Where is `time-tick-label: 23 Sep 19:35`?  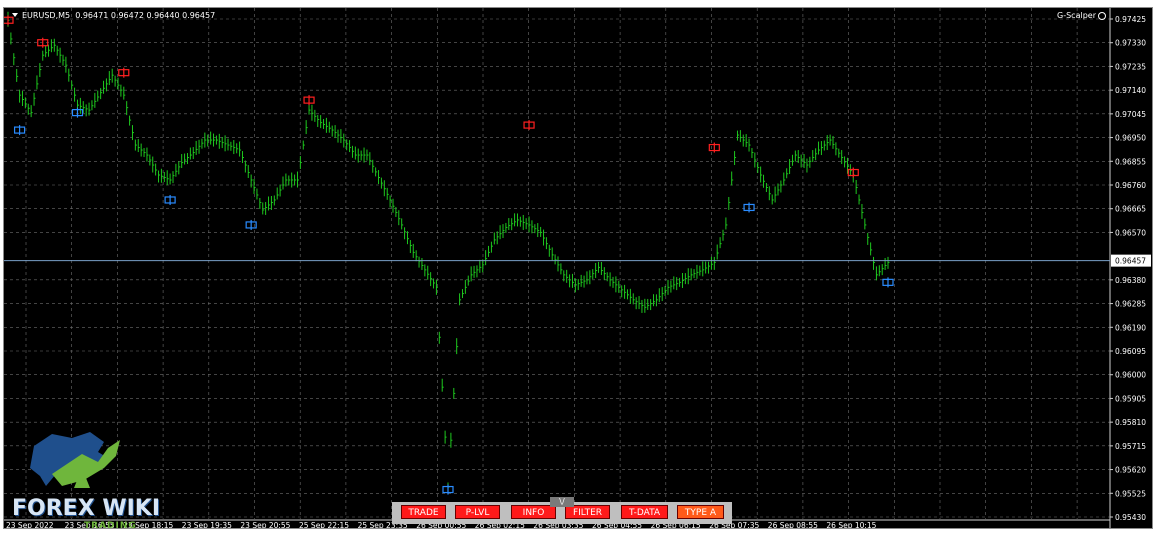
time-tick-label: 23 Sep 19:35 is located at coordinates (207, 525).